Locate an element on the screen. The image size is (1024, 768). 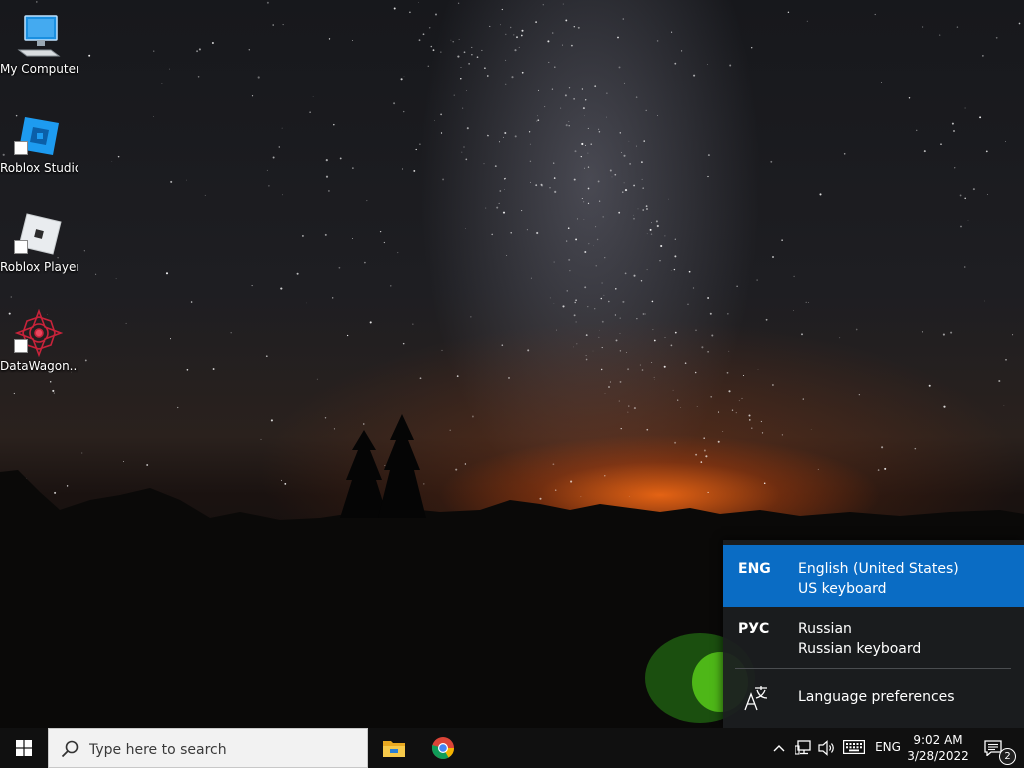
start-button is located at coordinates (24, 748).